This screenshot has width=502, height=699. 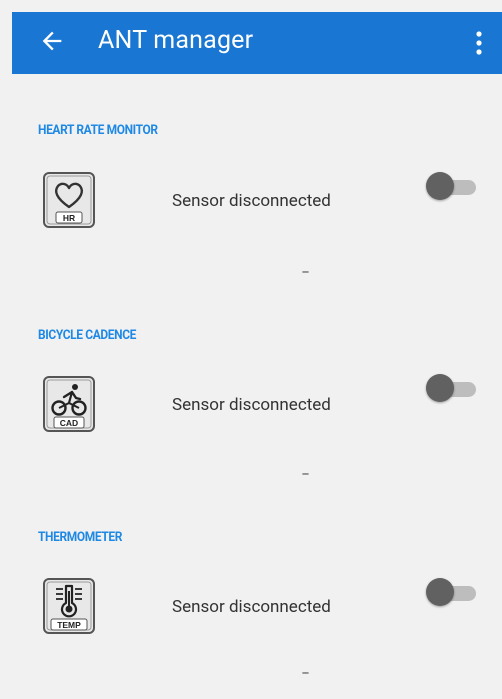 What do you see at coordinates (98, 130) in the screenshot?
I see `section-header-heart-rate: HEART RATE MONITOR` at bounding box center [98, 130].